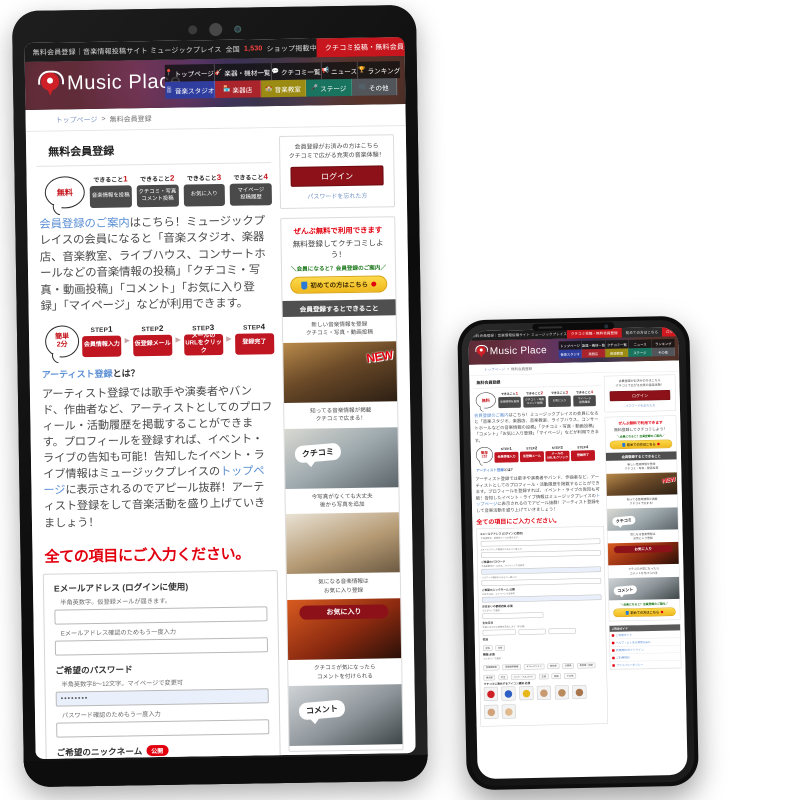  What do you see at coordinates (557, 456) in the screenshot?
I see `phone-step-body: メールの URLをクリック` at bounding box center [557, 456].